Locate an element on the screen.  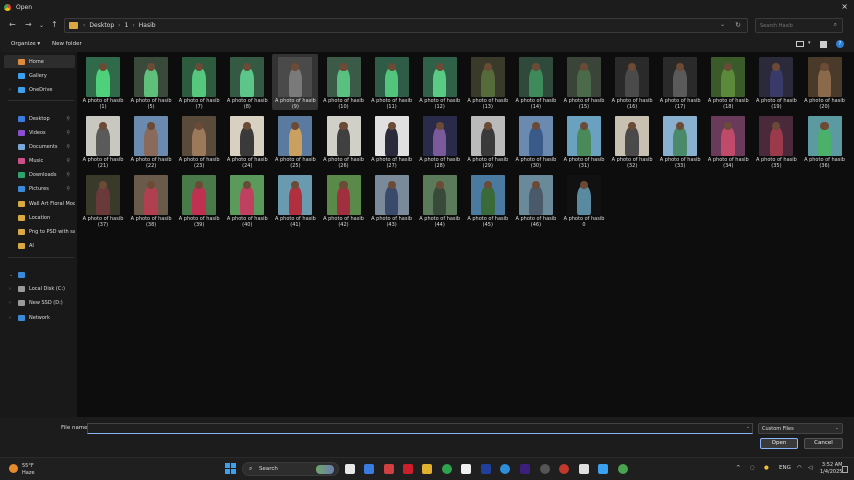
file-item: A photo of hasib (22) is located at coordinates (151, 141).